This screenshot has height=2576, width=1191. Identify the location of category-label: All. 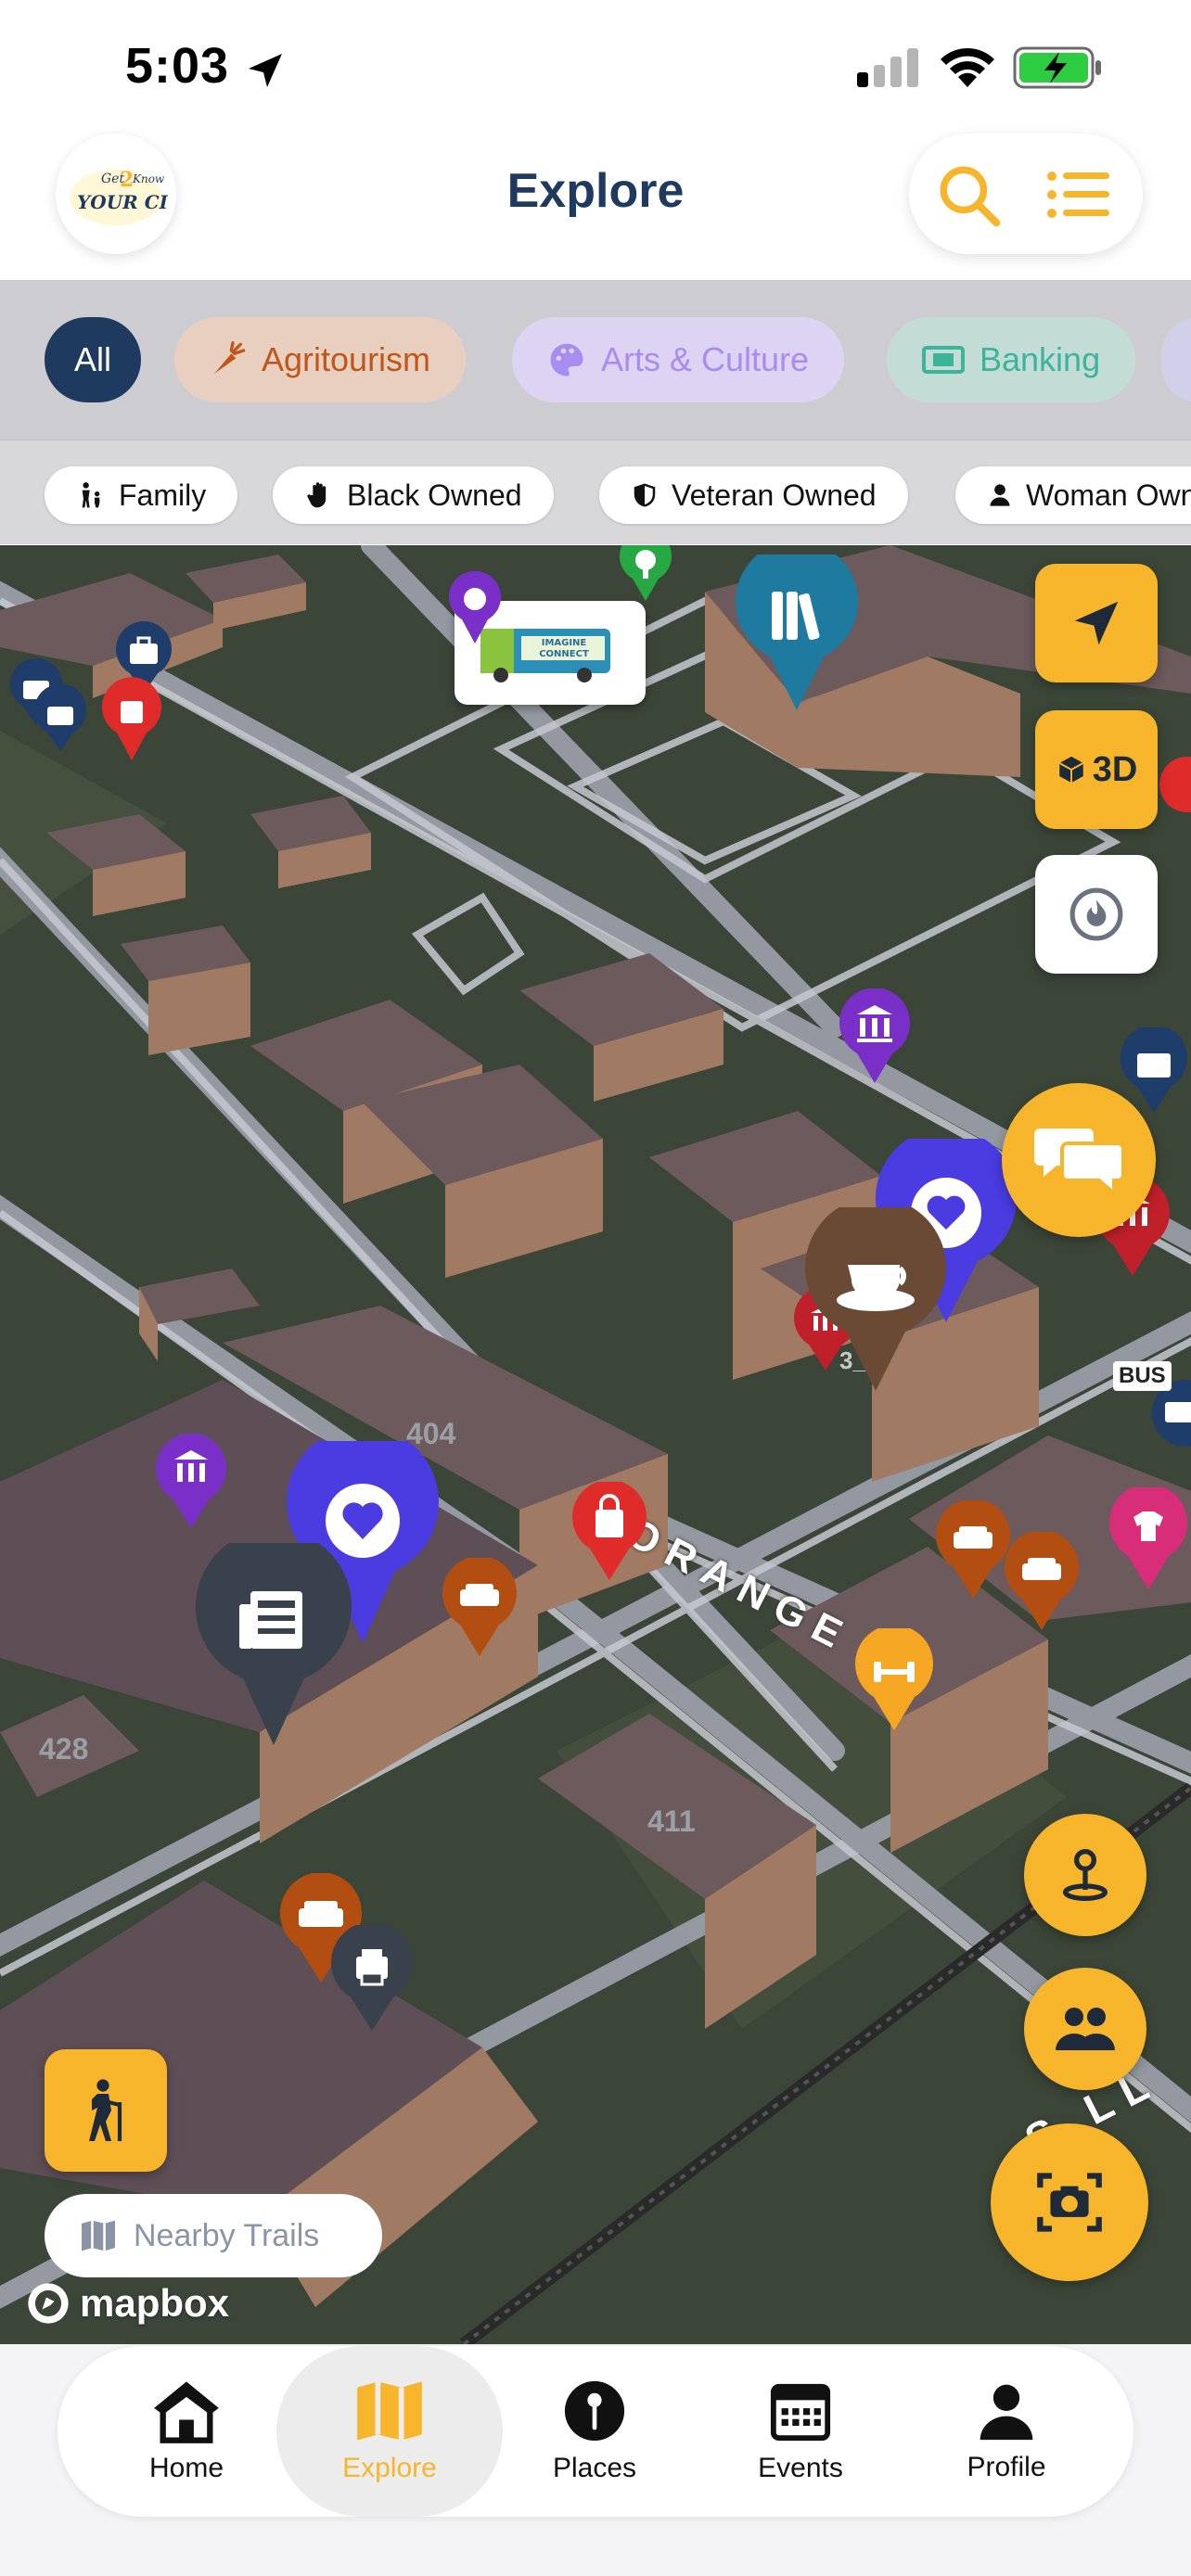
(93, 359).